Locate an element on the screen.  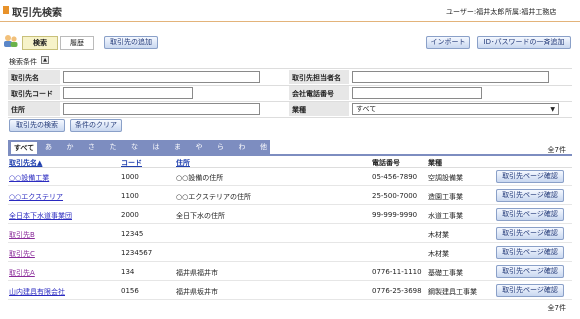
company-phone-label: 会社電話番号 is located at coordinates (313, 94).